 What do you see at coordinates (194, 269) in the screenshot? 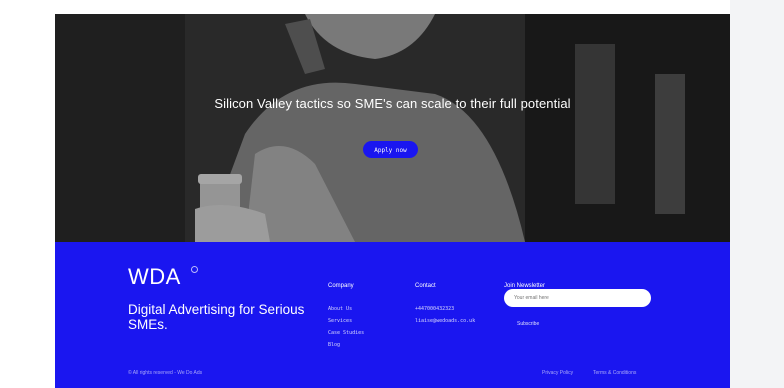
I see `logo-mark-icon` at bounding box center [194, 269].